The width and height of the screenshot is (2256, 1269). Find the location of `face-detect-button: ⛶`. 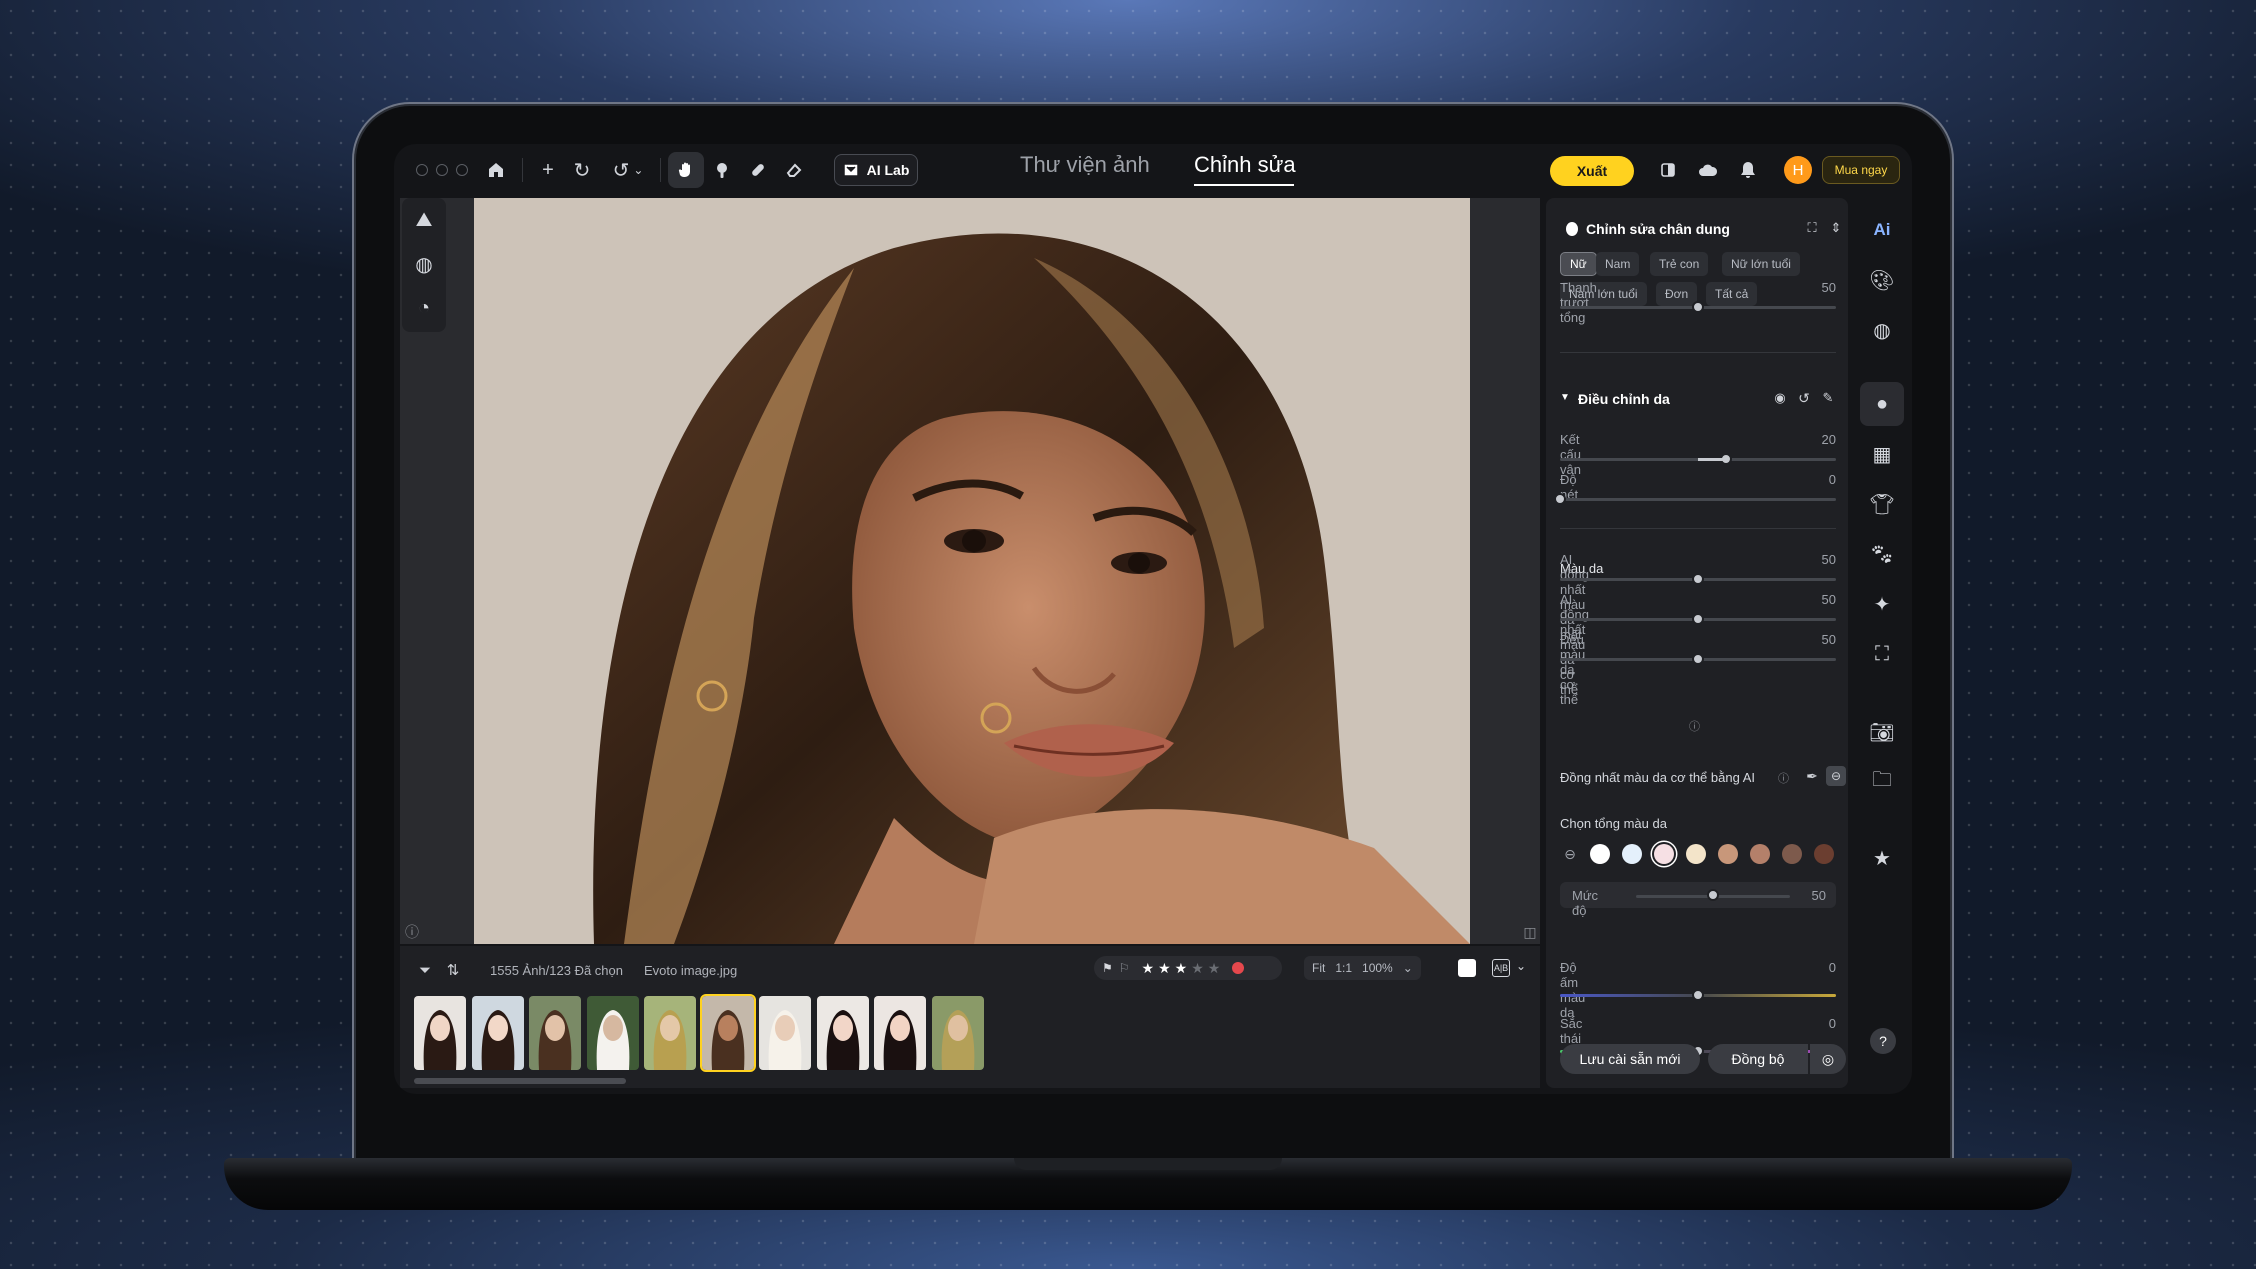

face-detect-button: ⛶ is located at coordinates (1812, 228).